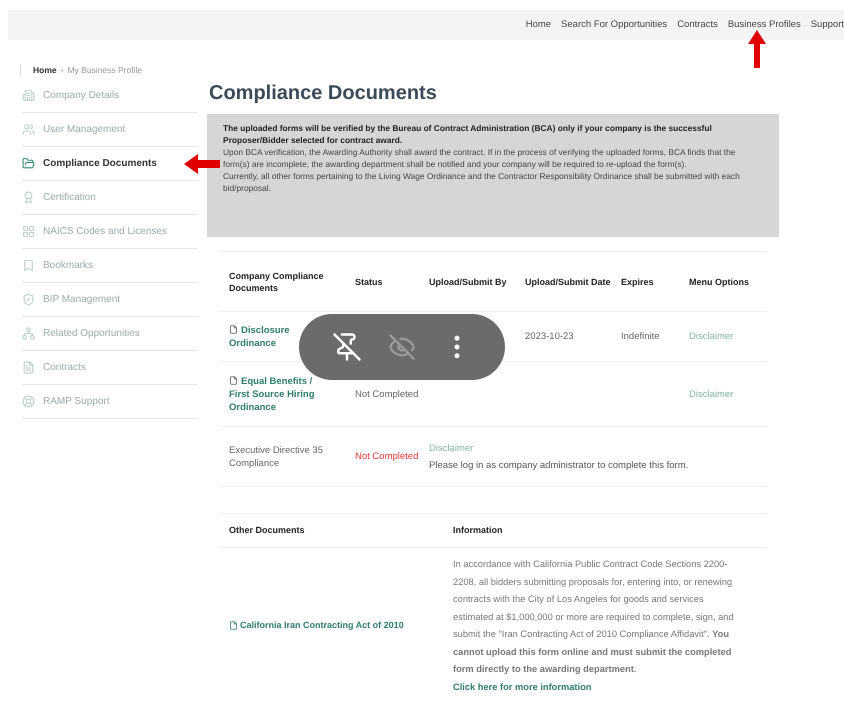 Image resolution: width=844 pixels, height=719 pixels. What do you see at coordinates (202, 164) in the screenshot?
I see `arrow-left-icon` at bounding box center [202, 164].